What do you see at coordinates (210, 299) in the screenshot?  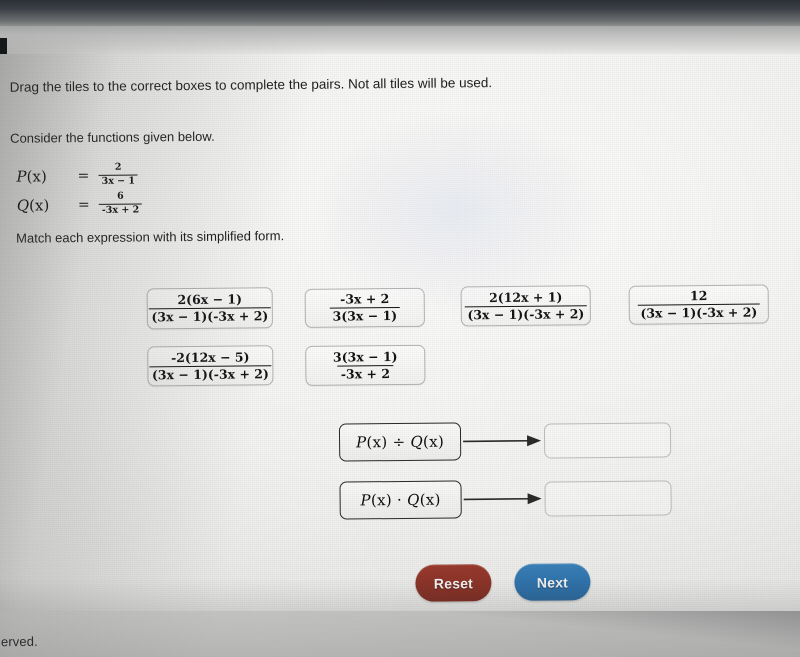 I see `numerator: 2(6x − 1)` at bounding box center [210, 299].